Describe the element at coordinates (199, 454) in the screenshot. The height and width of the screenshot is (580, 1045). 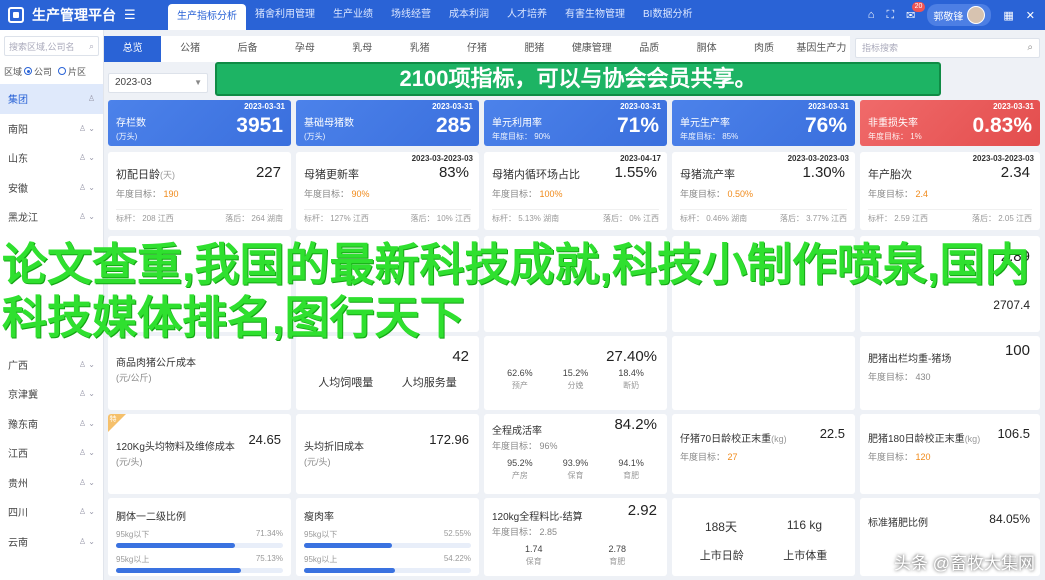
I see `metric-card-material-cost: 特 120Kg头均物料及维修成本 24.65 (元/头)` at that location.